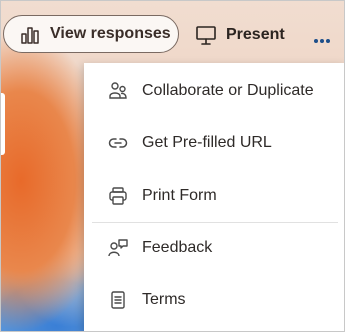 This screenshot has height=332, width=345. What do you see at coordinates (118, 143) in the screenshot?
I see `link-icon` at bounding box center [118, 143].